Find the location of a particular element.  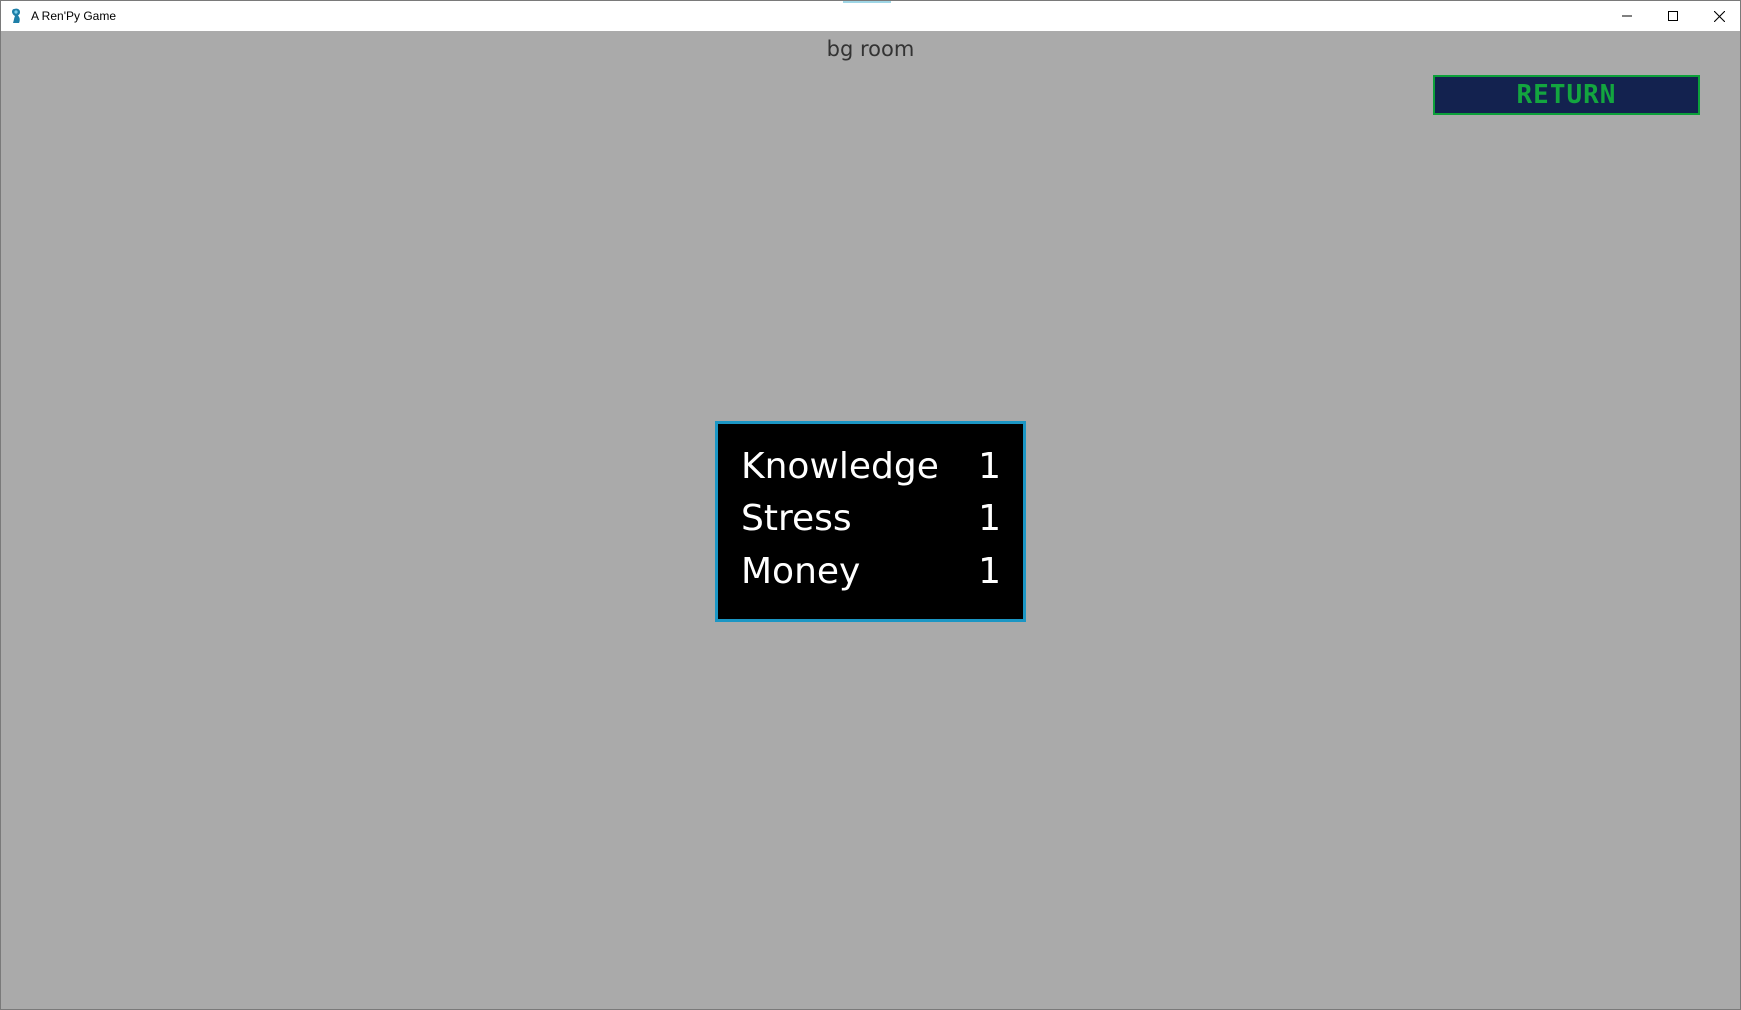

return-button: RETURN is located at coordinates (1566, 95).